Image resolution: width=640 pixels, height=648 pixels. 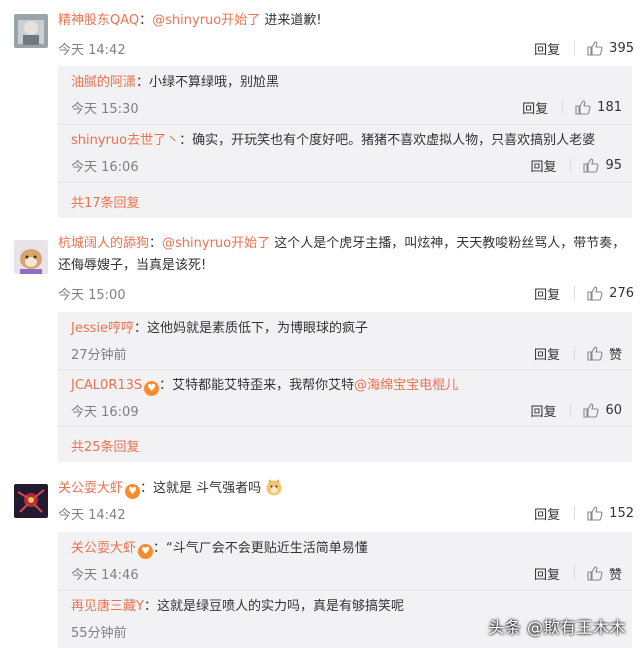 What do you see at coordinates (103, 82) in the screenshot?
I see `reply-username: 油腻的阿潇` at bounding box center [103, 82].